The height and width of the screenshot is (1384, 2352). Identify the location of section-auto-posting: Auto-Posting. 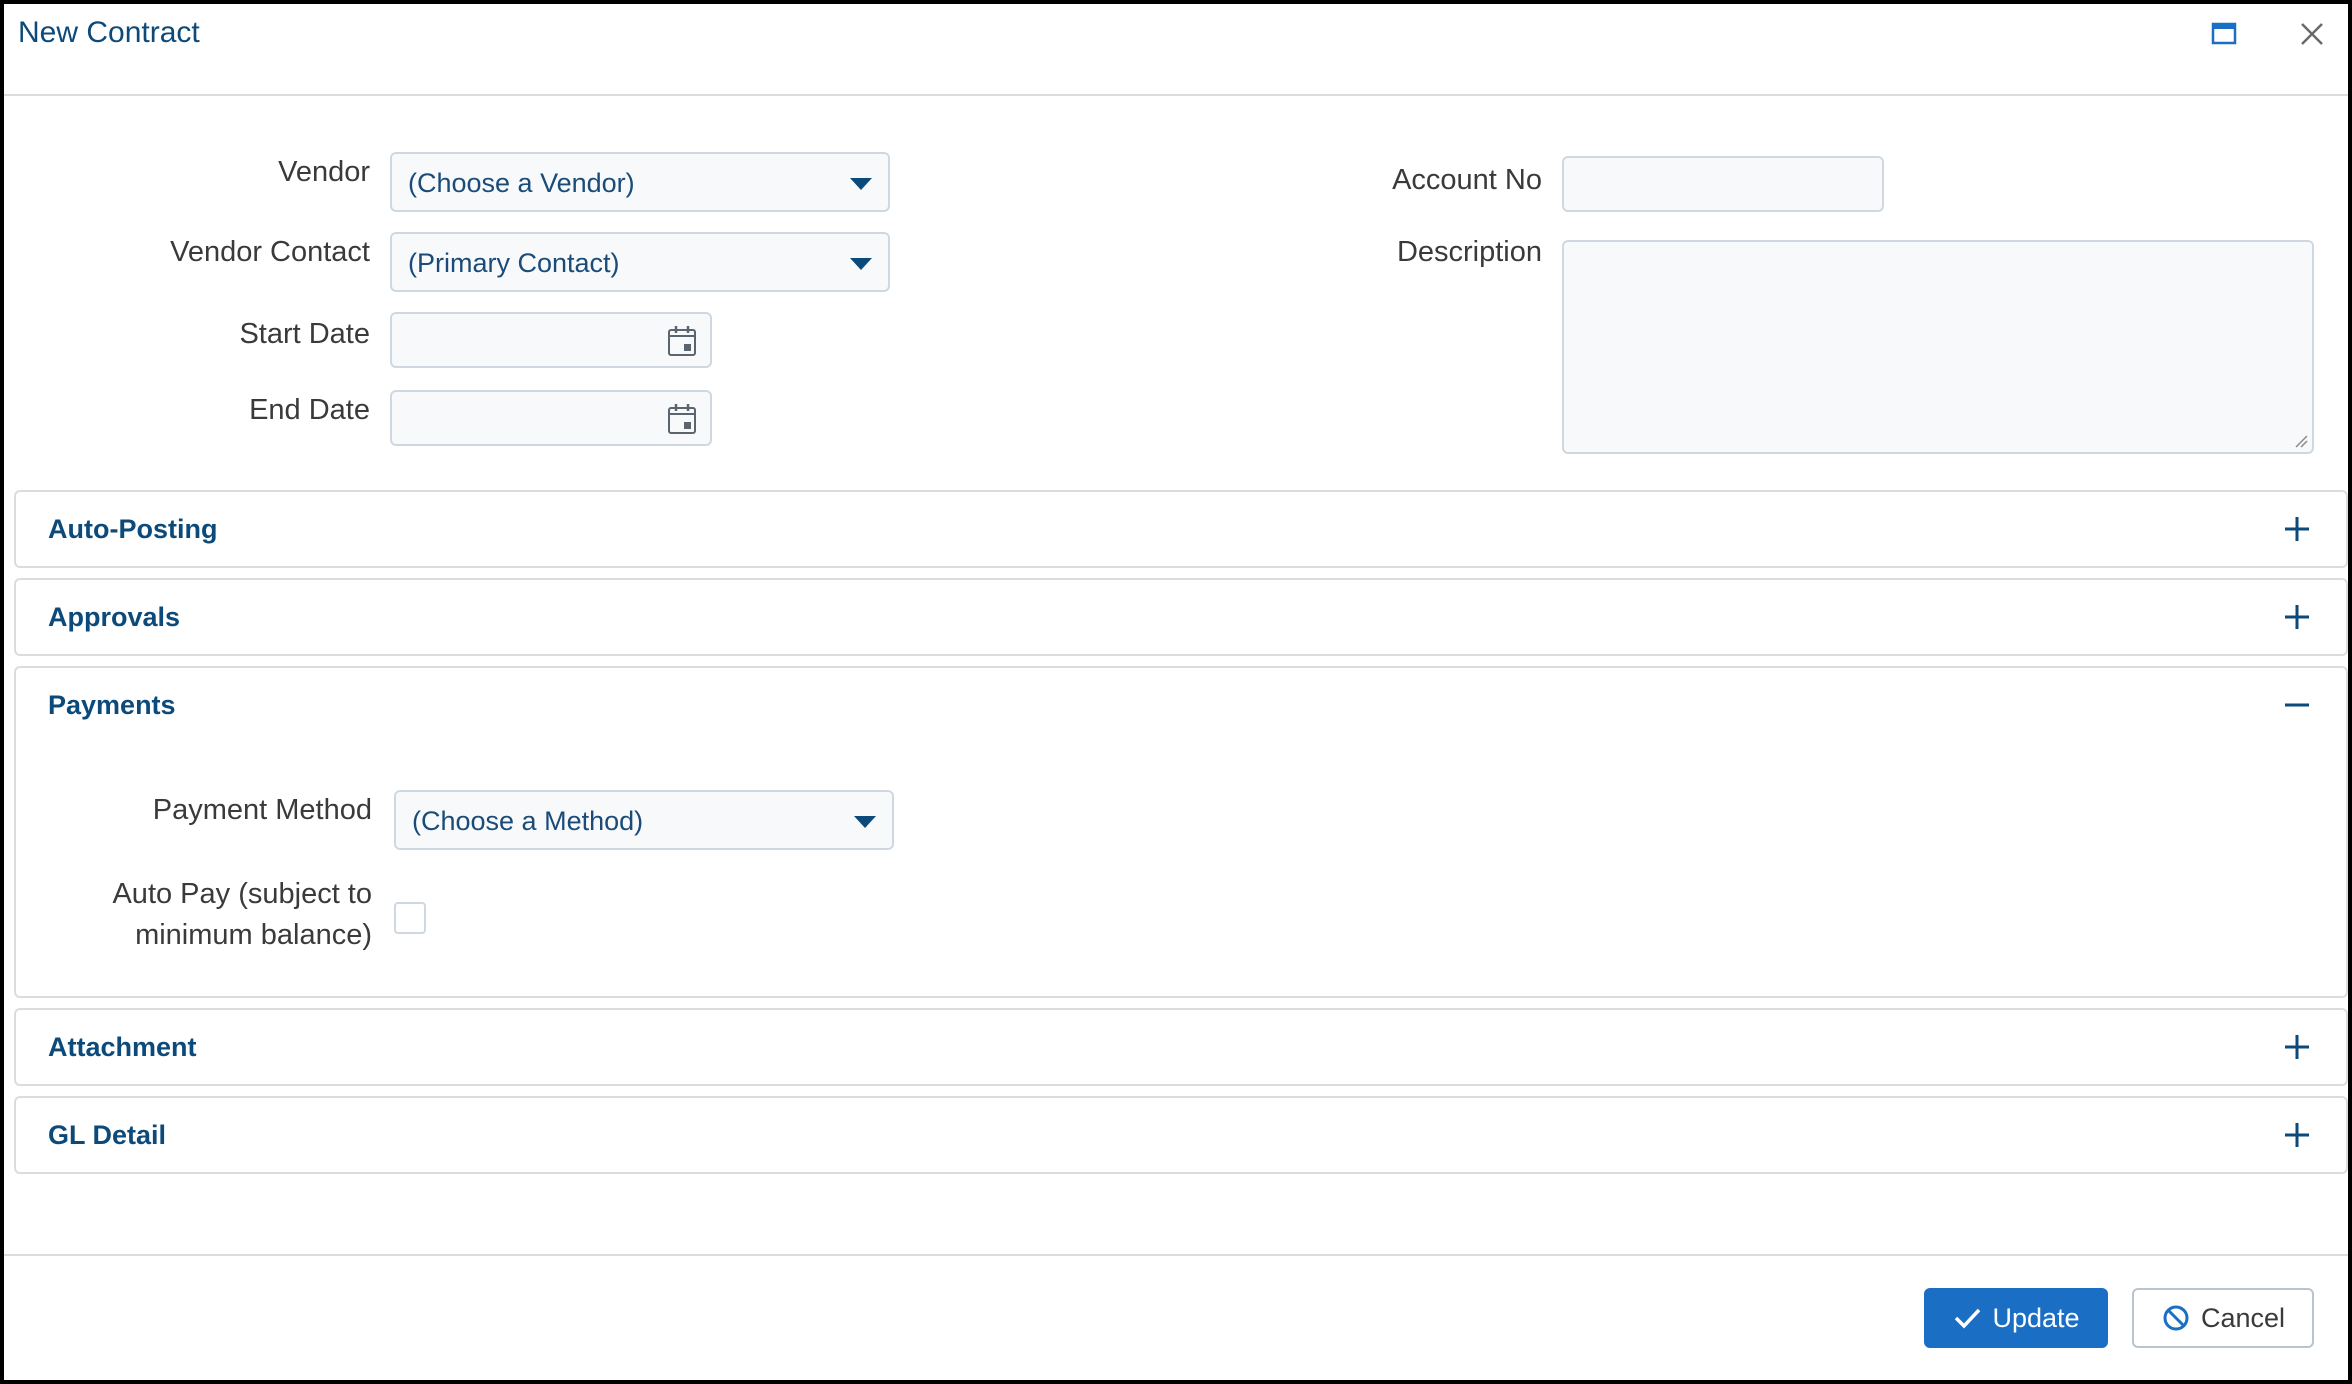
(1181, 529).